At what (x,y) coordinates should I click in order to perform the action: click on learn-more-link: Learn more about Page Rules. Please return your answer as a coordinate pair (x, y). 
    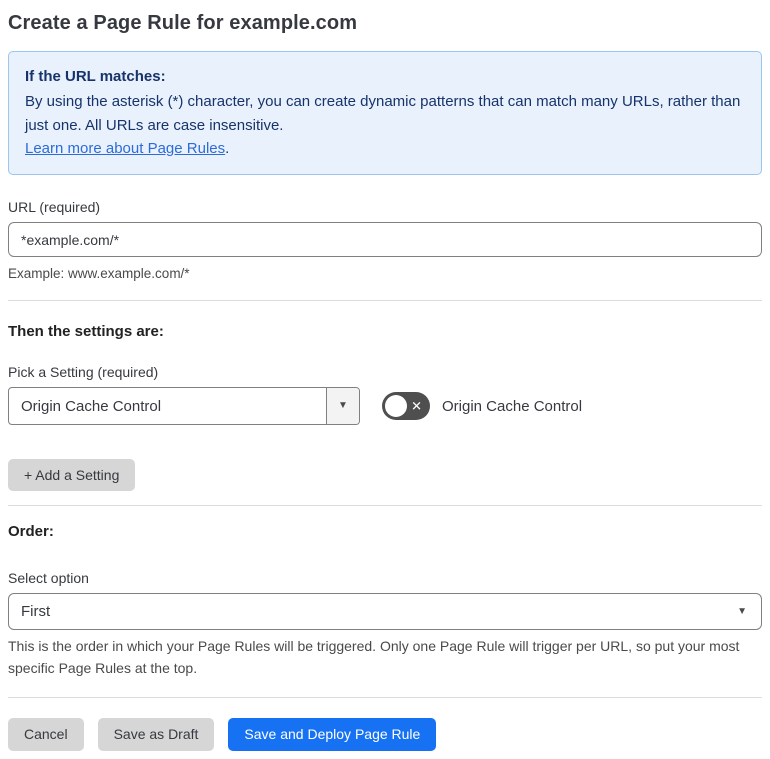
    Looking at the image, I should click on (125, 148).